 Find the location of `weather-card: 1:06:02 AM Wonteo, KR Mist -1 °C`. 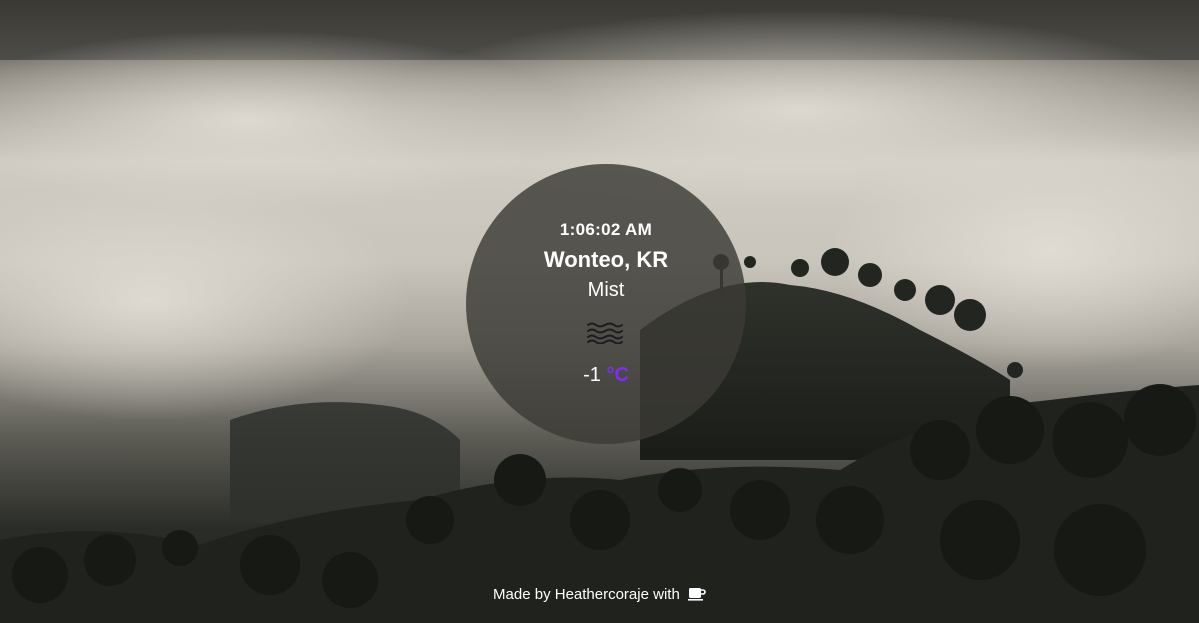

weather-card: 1:06:02 AM Wonteo, KR Mist -1 °C is located at coordinates (606, 304).